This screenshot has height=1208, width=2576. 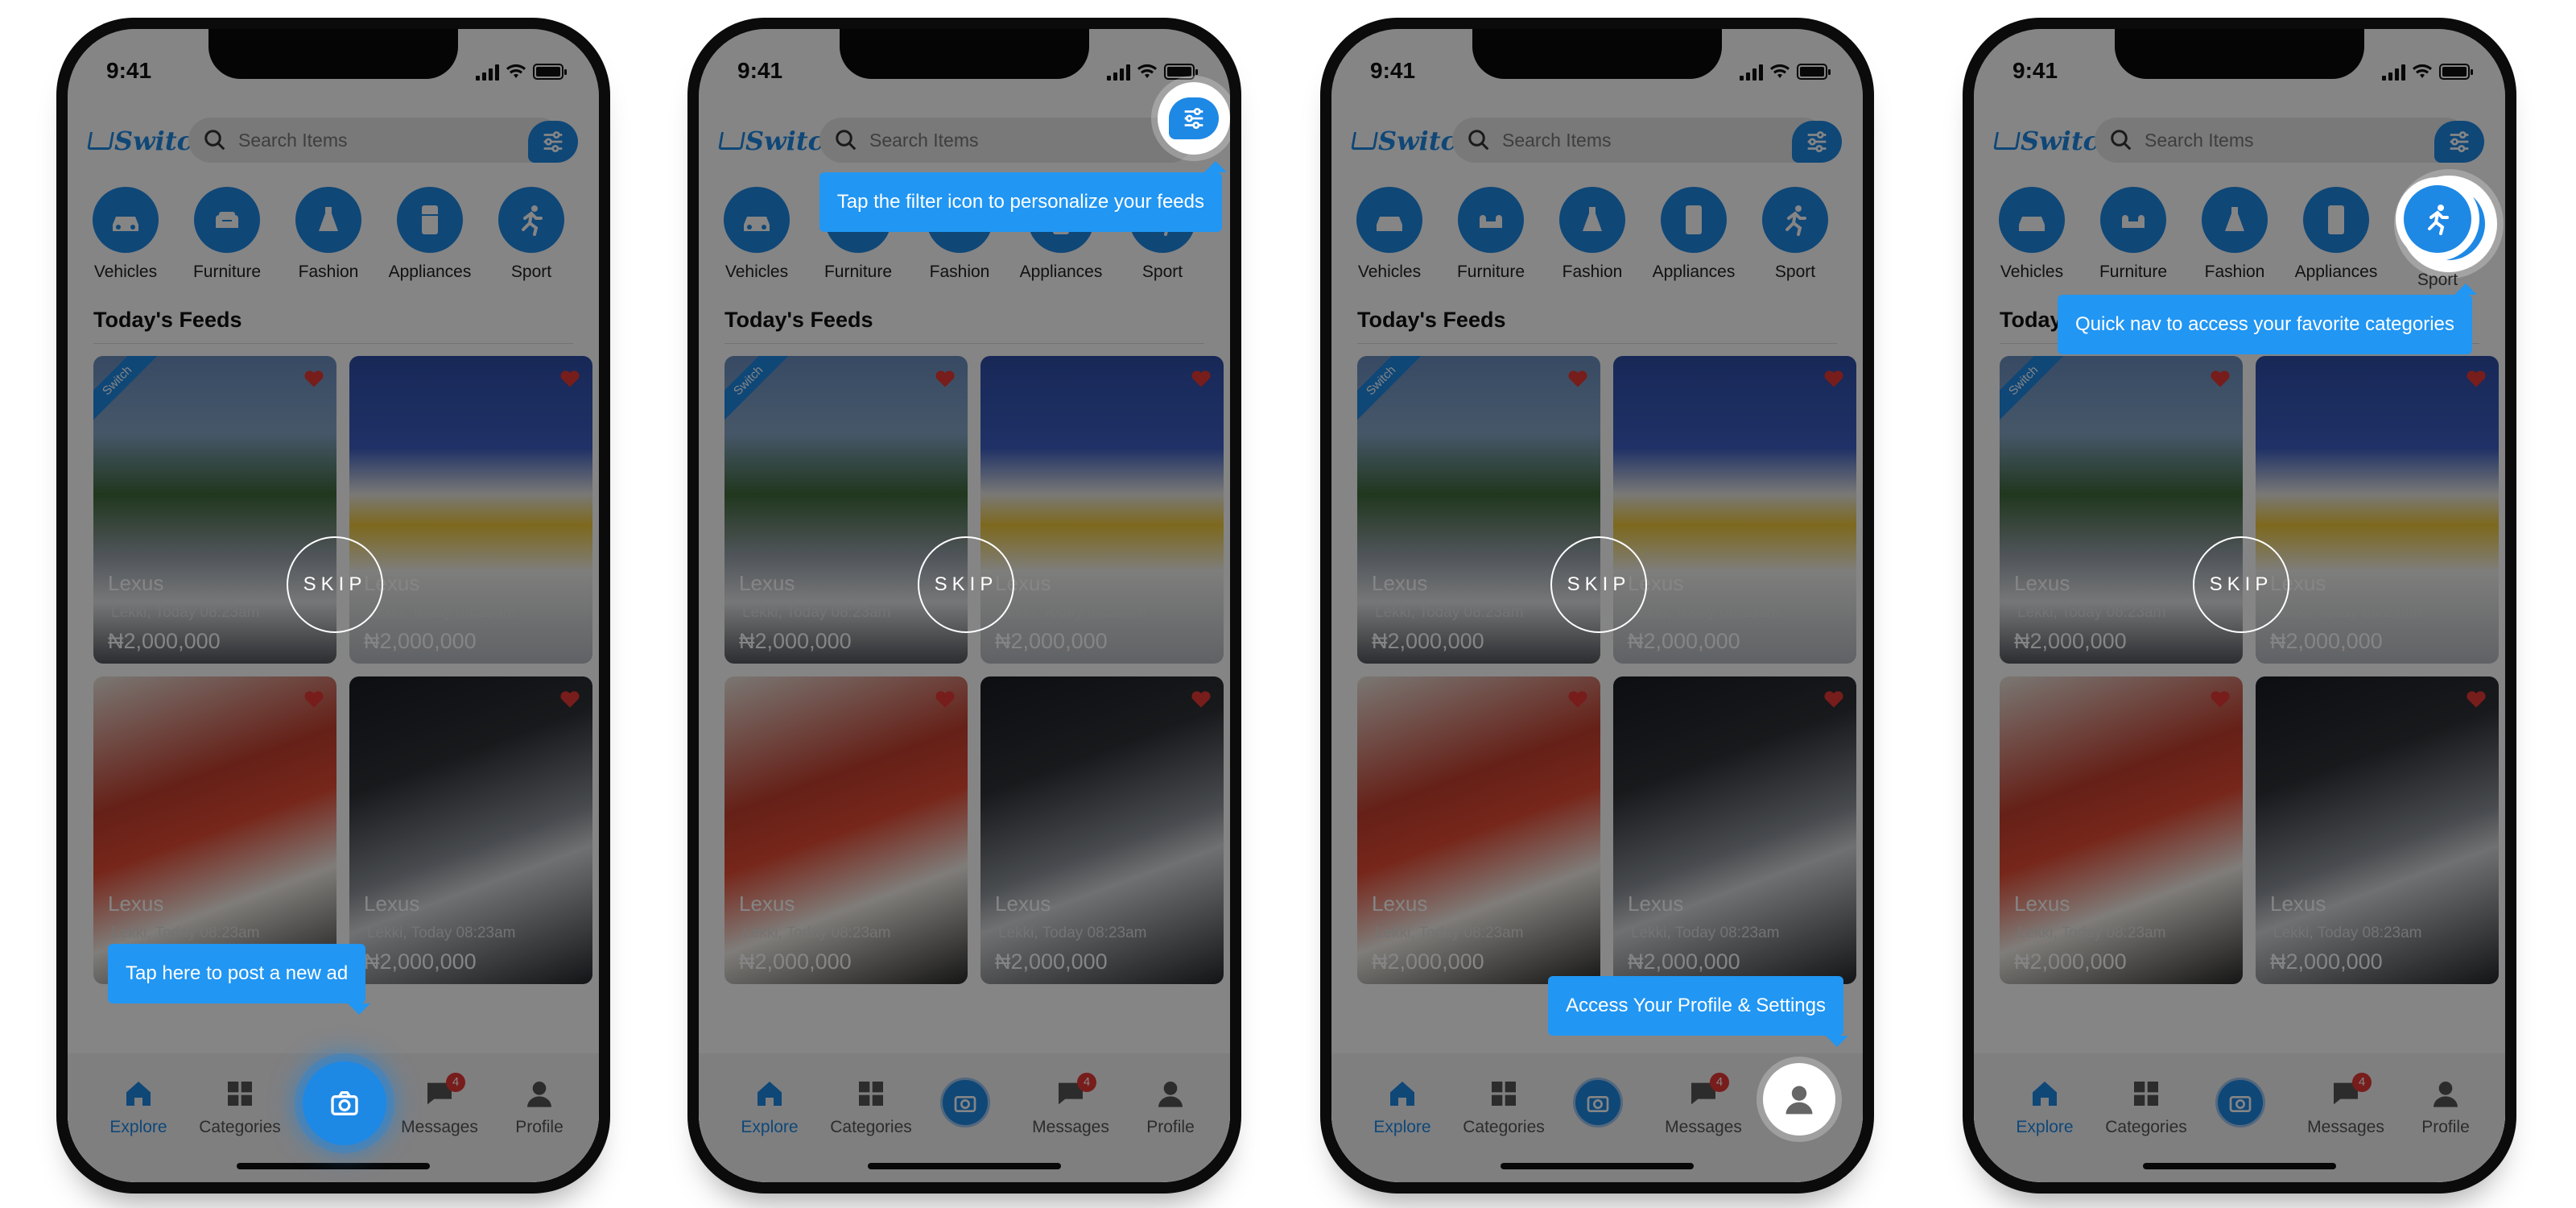 I want to click on tooltip-post-ad: Tap here to post a new ad, so click(x=239, y=979).